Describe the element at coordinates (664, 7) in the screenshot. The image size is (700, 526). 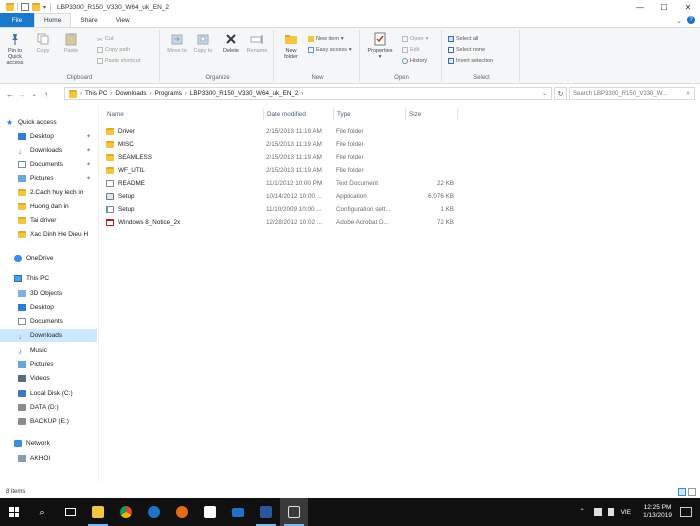
I see `maximize-button: ☐` at that location.